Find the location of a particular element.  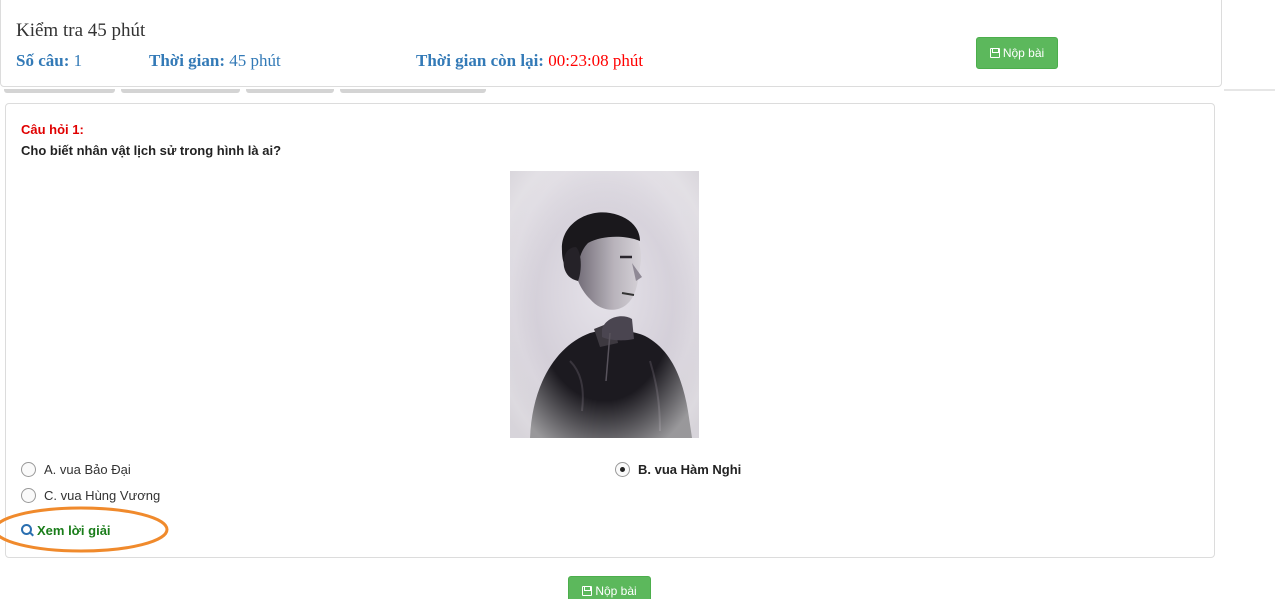

exam-duration-value: 45 phút is located at coordinates (255, 60).